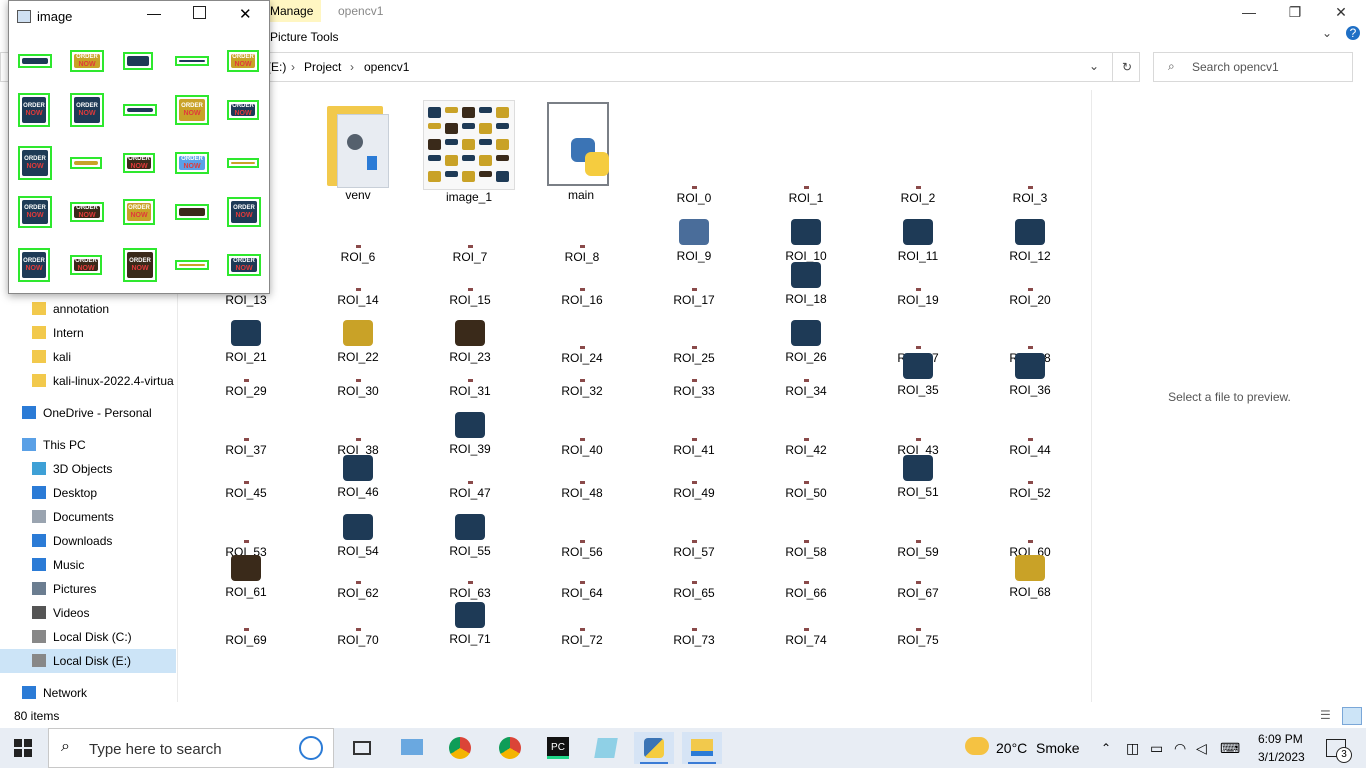 This screenshot has width=1366, height=768. What do you see at coordinates (654, 748) in the screenshot?
I see `python-window-icon` at bounding box center [654, 748].